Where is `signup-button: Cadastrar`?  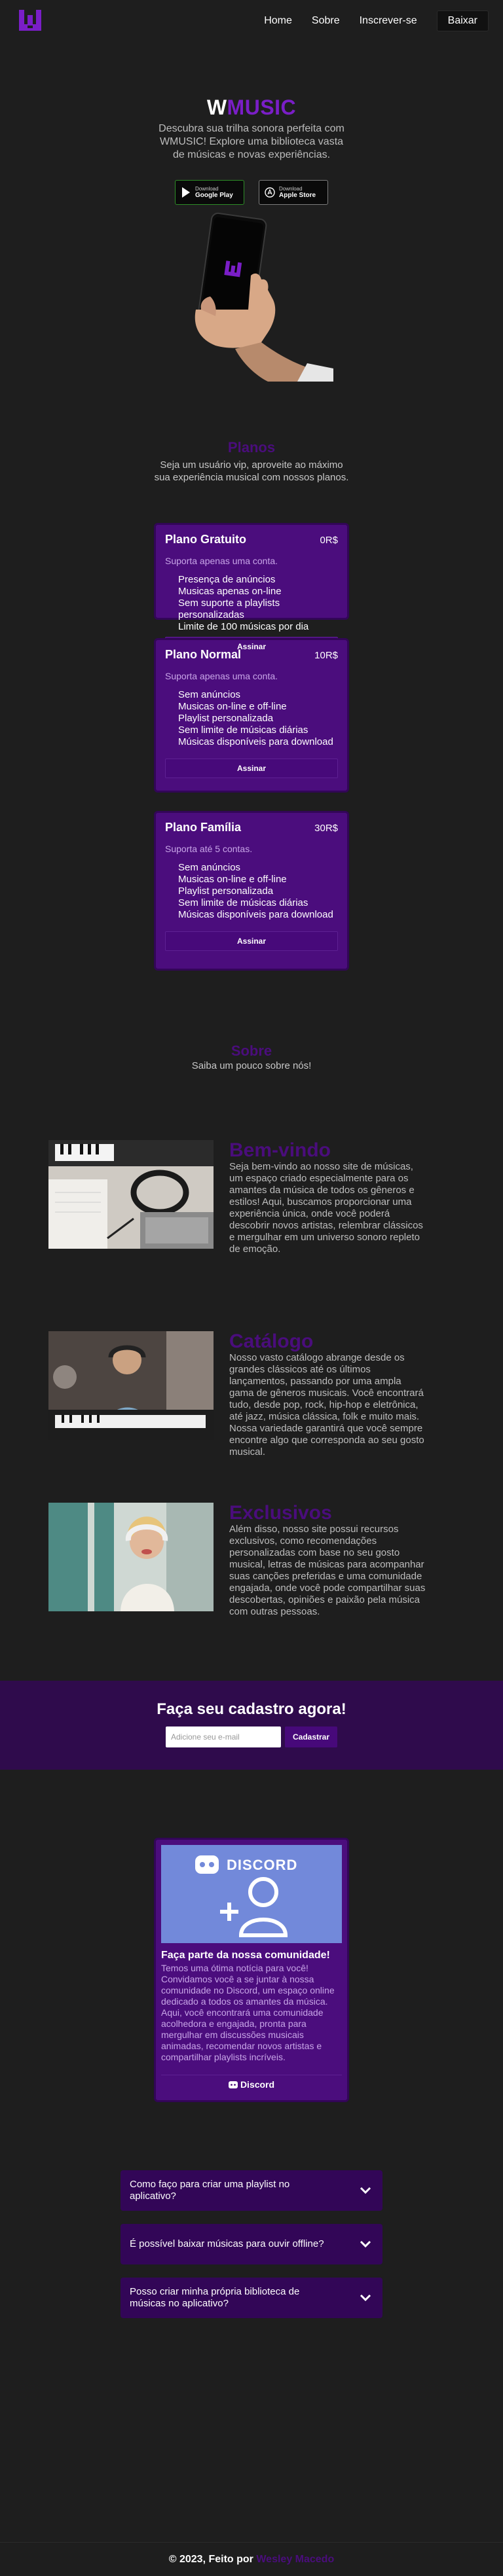
signup-button: Cadastrar is located at coordinates (311, 1736).